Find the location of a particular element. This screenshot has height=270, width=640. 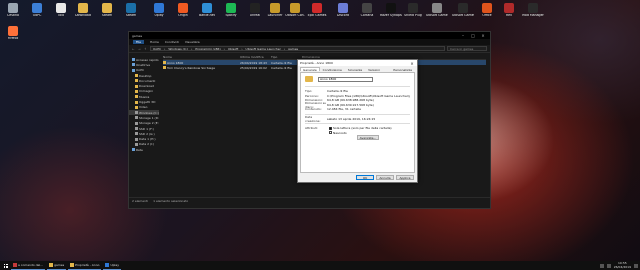

ribbon-tab: File is located at coordinates (139, 42).